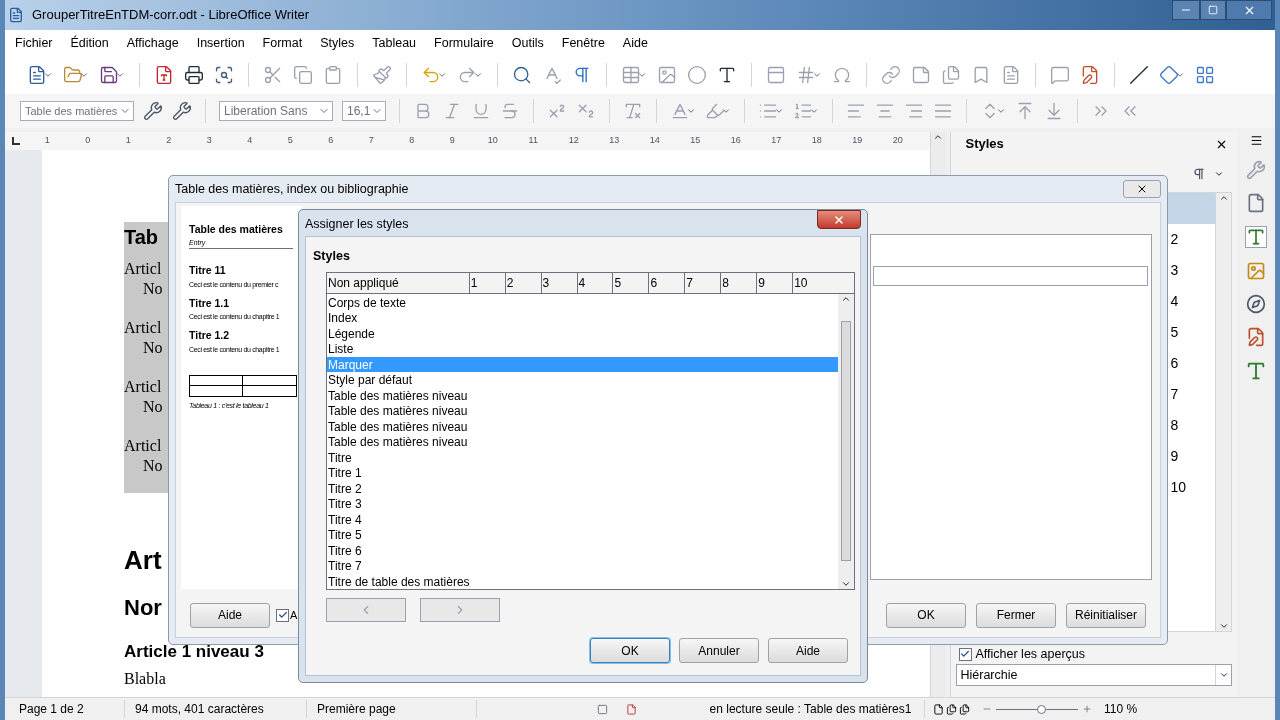 This screenshot has height=720, width=1280. I want to click on header-icon, so click(776, 75).